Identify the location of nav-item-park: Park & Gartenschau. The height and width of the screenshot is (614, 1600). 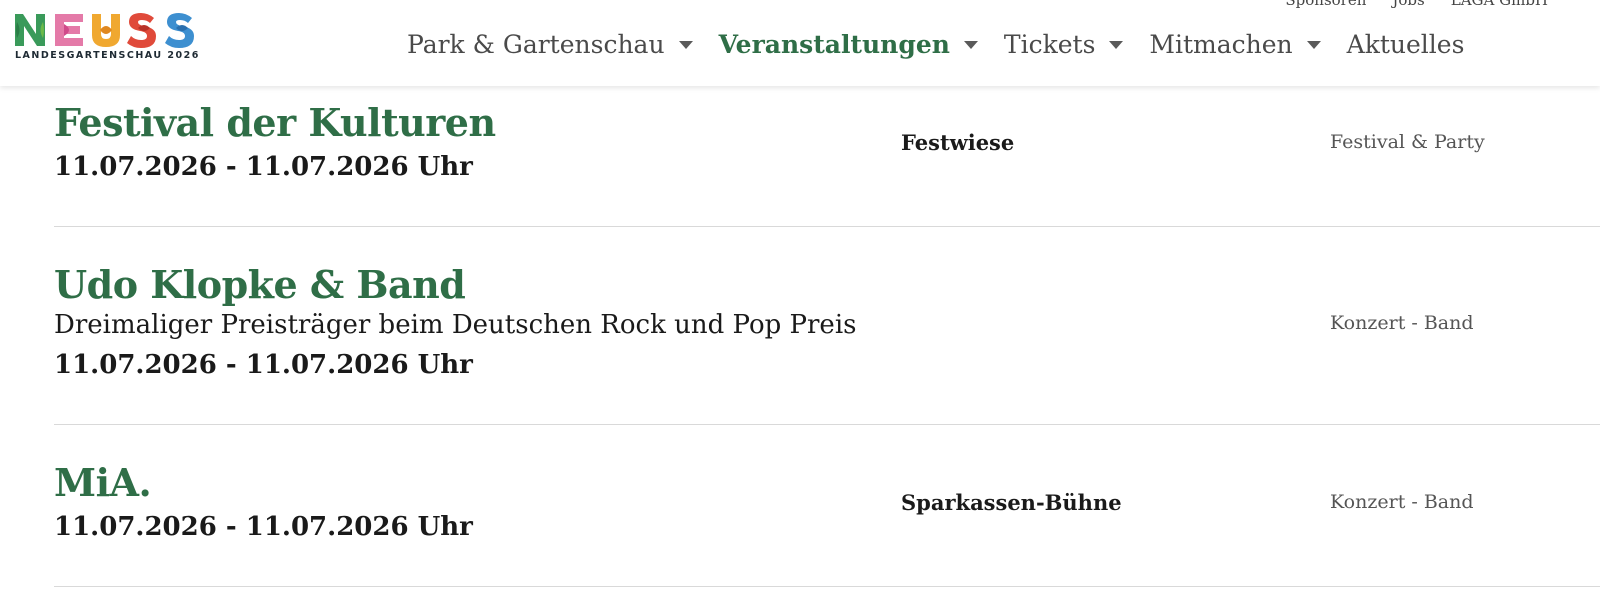
(550, 44).